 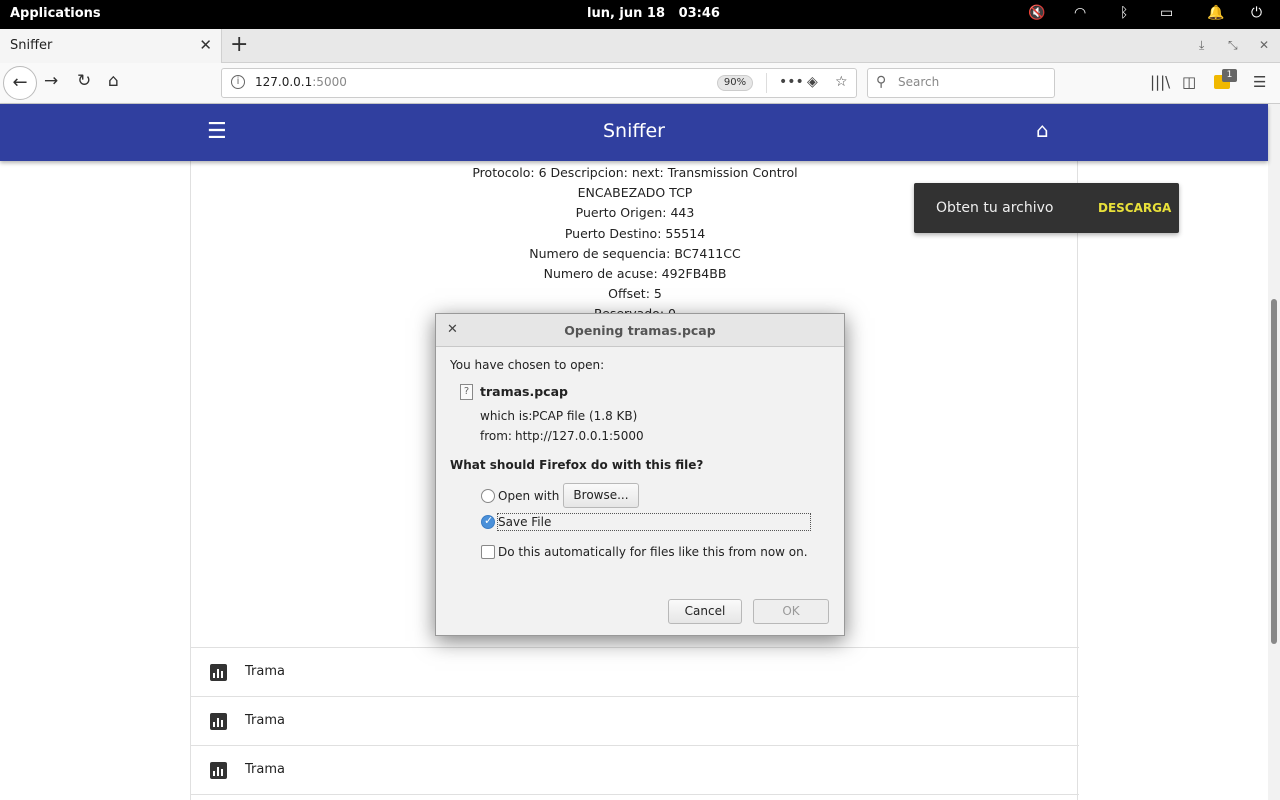 What do you see at coordinates (539, 83) in the screenshot?
I see `url-bar: i 127.0.0.1:5000 90% ••• ◈ ☆` at bounding box center [539, 83].